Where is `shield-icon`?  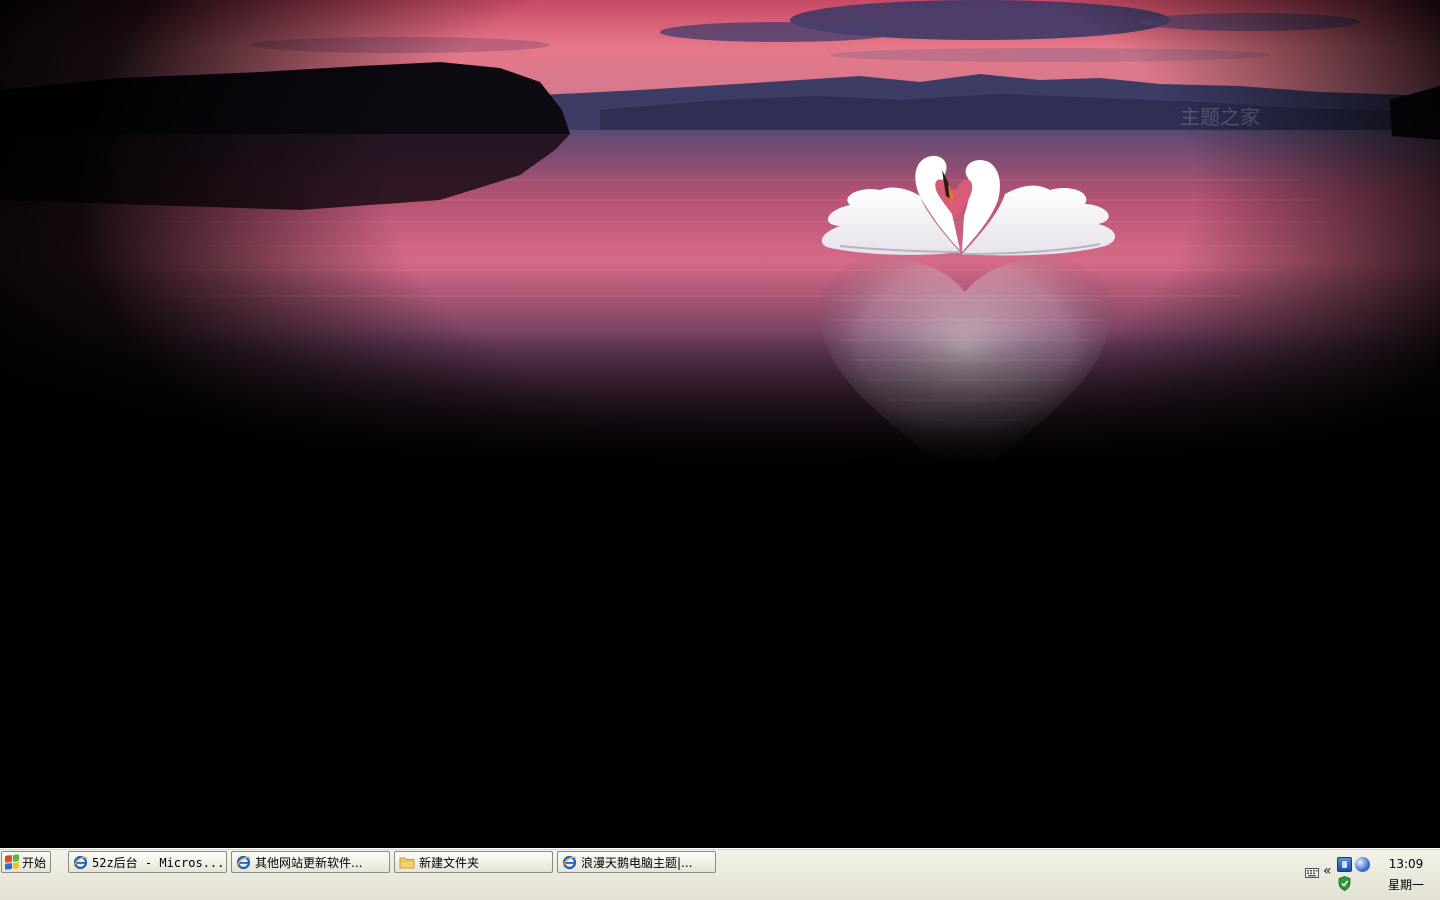
shield-icon is located at coordinates (1344, 883).